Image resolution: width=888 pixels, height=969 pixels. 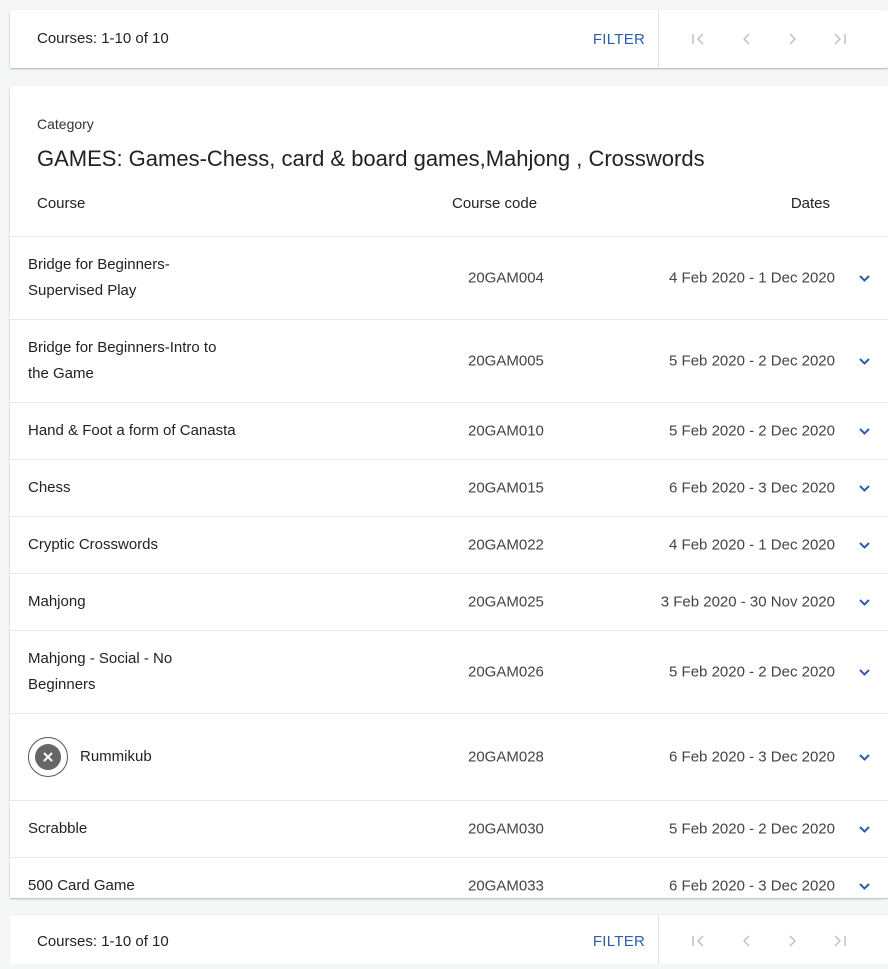 I want to click on course-name: Bridge for Beginners-Intro to the Game, so click(x=178, y=361).